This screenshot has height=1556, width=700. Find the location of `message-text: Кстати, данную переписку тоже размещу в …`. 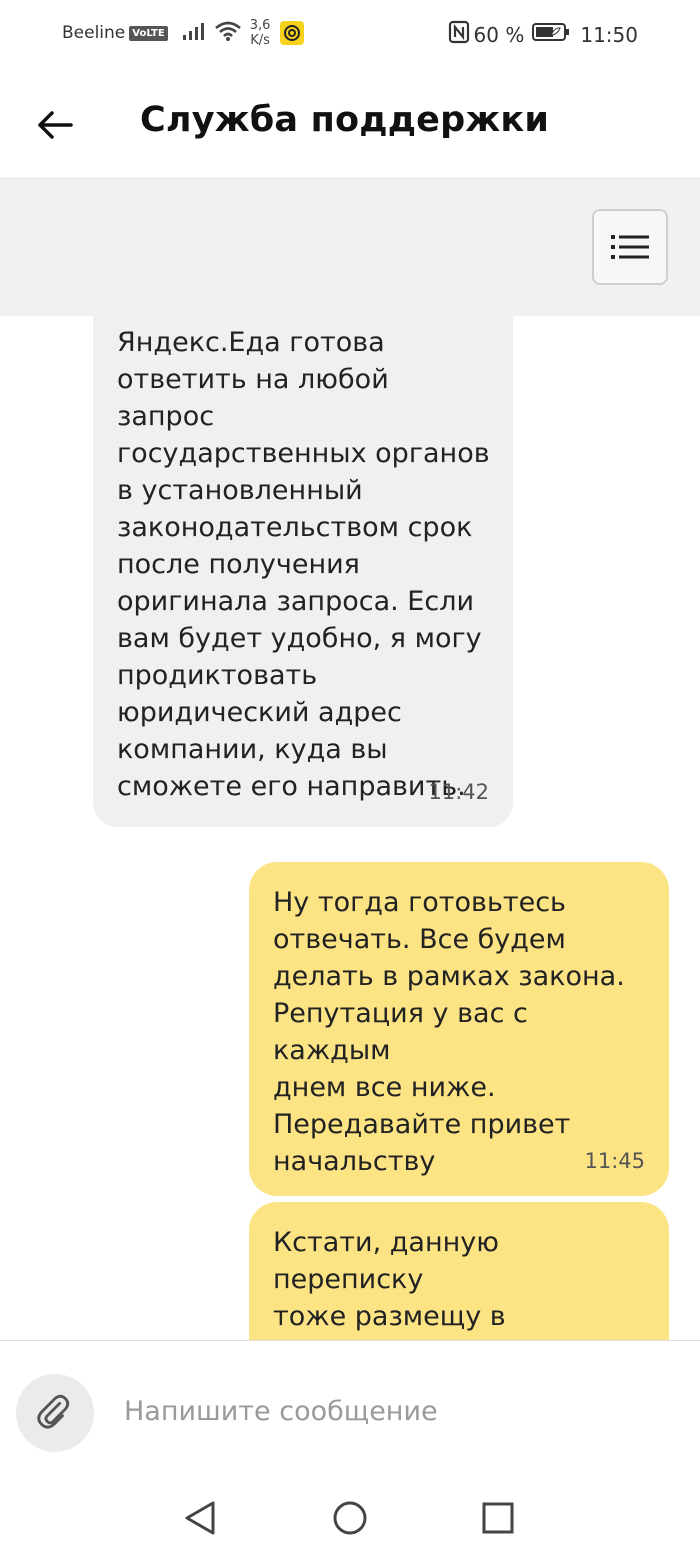

message-text: Кстати, данную переписку тоже размещу в … is located at coordinates (389, 1283).